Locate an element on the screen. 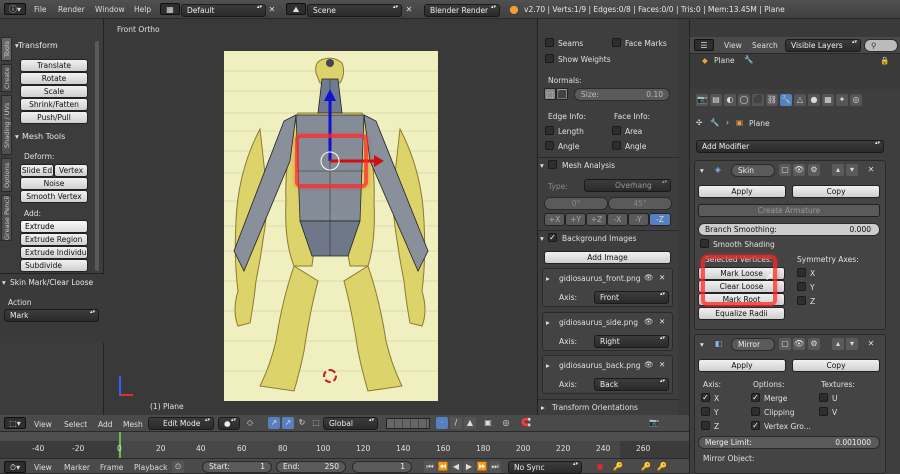 This screenshot has height=474, width=900. extrude-individual-button: Extrude Individual is located at coordinates (54, 252).